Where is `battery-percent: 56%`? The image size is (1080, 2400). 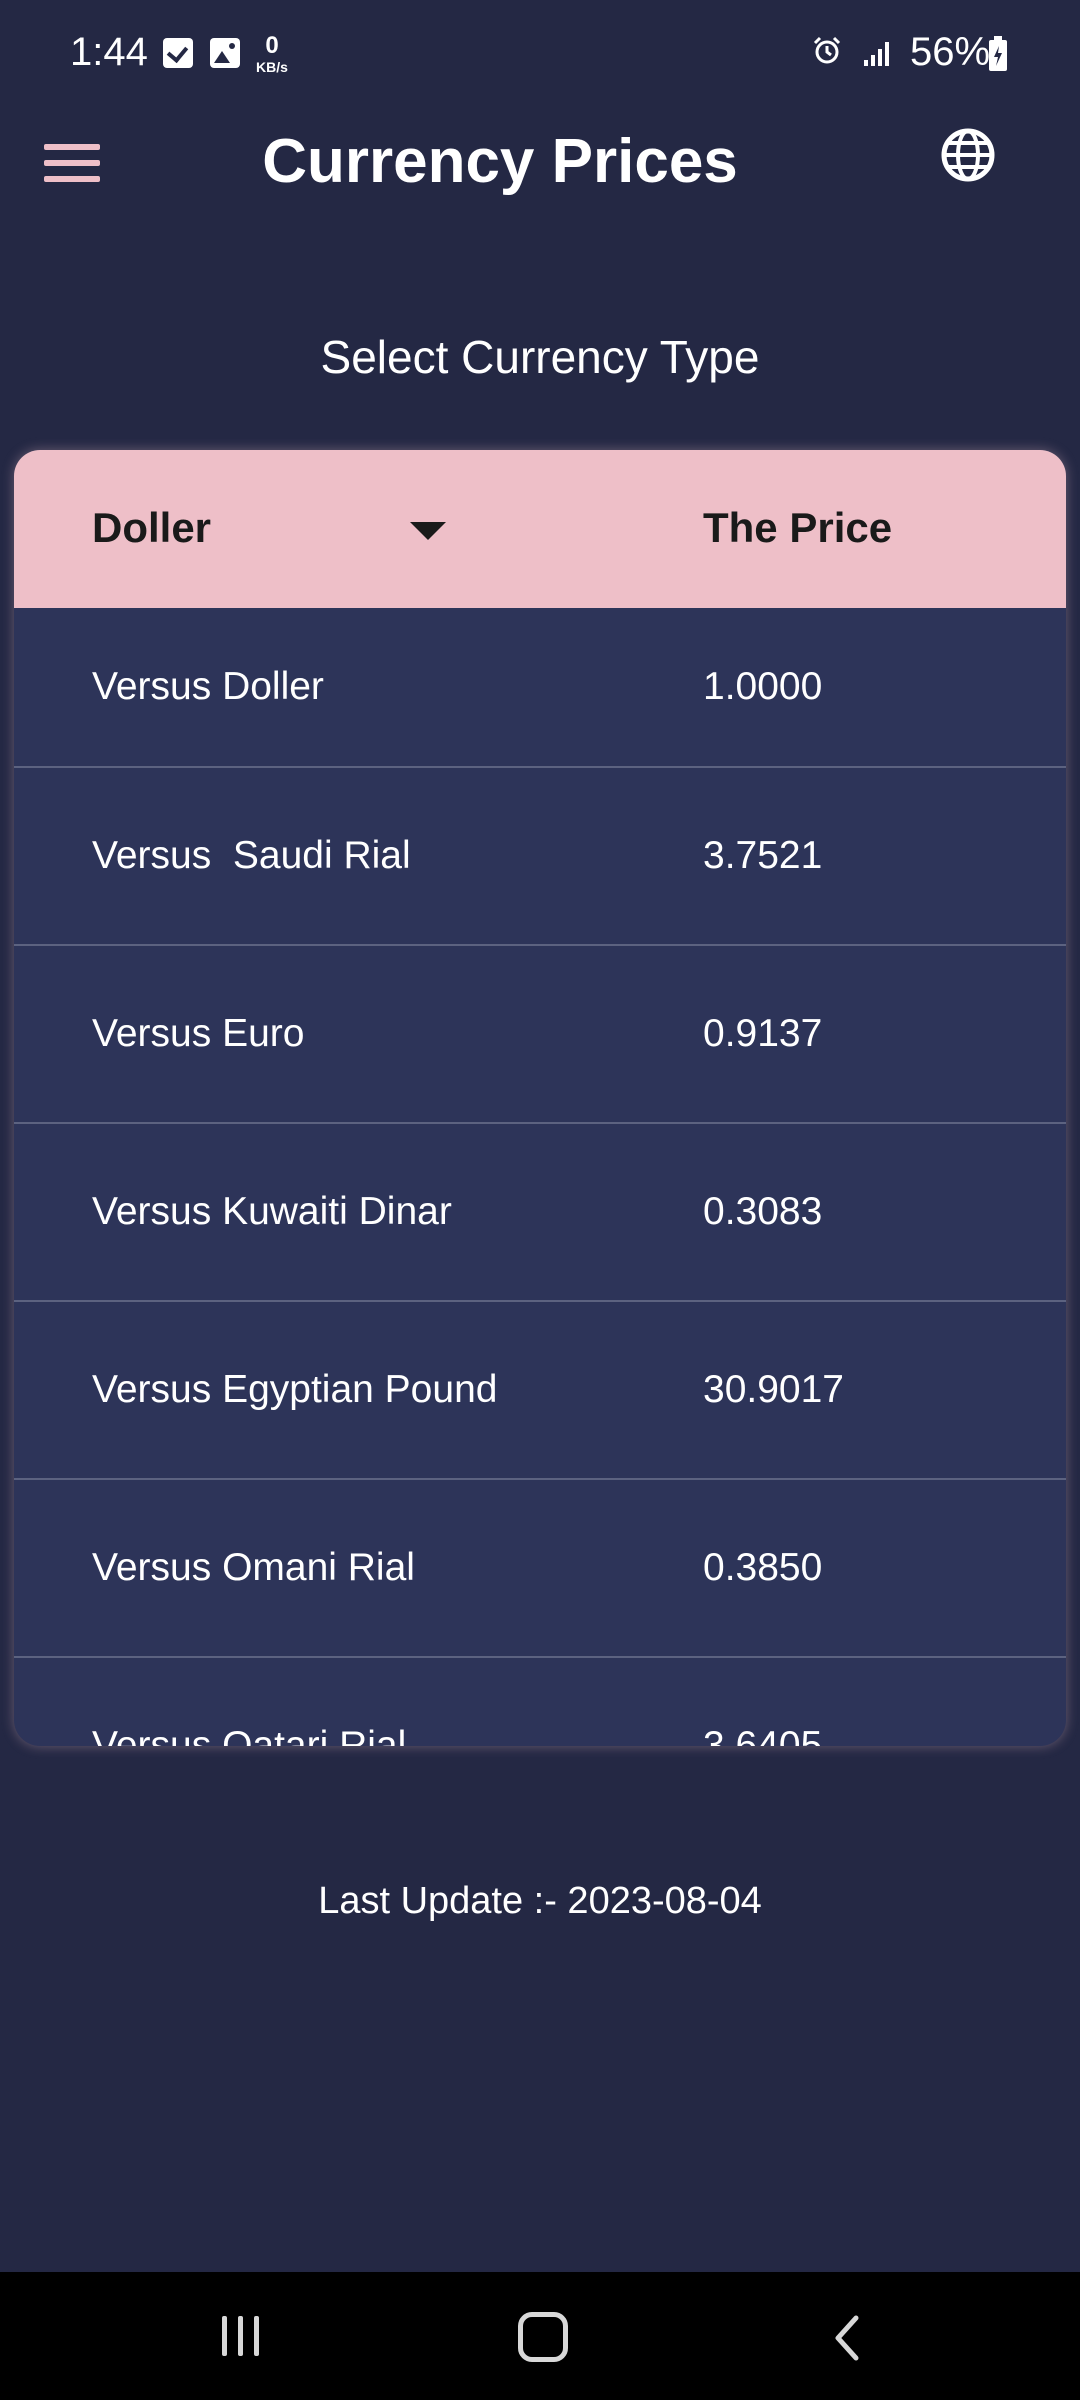
battery-percent: 56% is located at coordinates (950, 52).